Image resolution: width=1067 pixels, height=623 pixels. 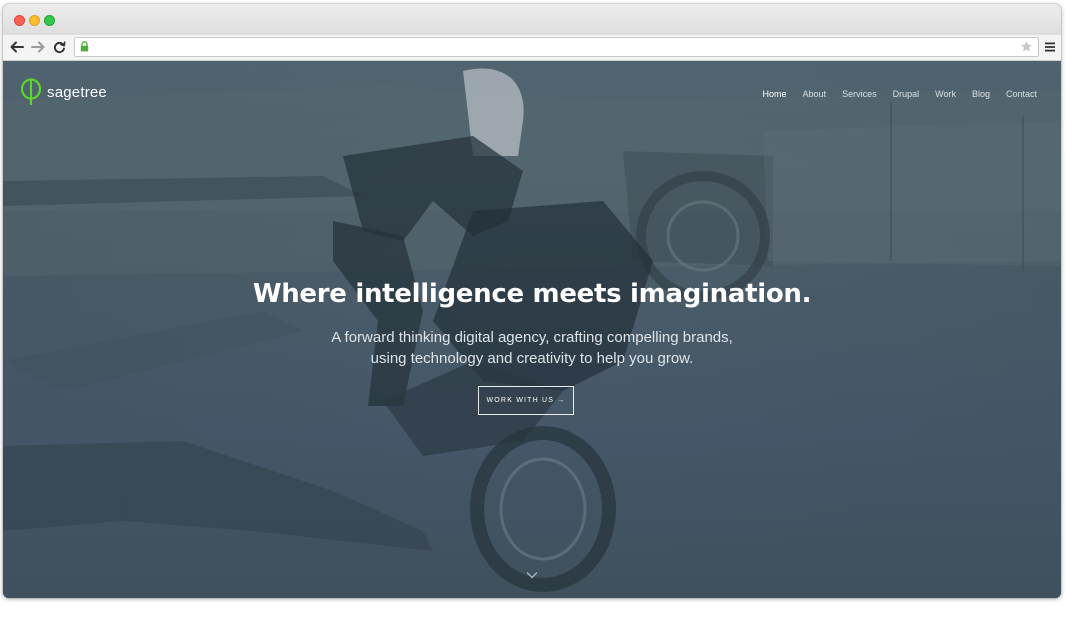 What do you see at coordinates (1021, 94) in the screenshot?
I see `nav-item-contact: Contact` at bounding box center [1021, 94].